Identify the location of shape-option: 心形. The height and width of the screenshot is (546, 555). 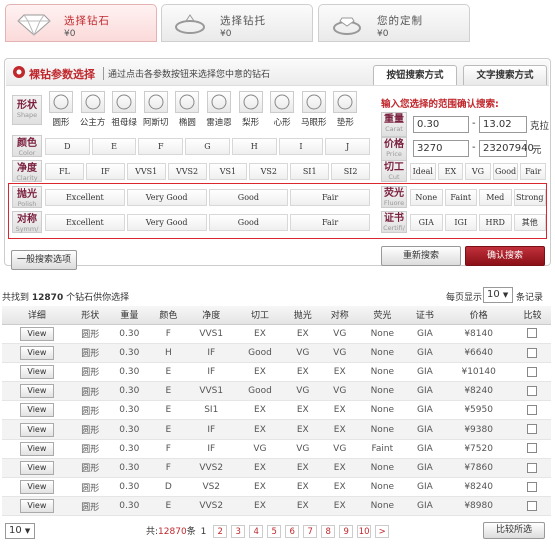
(282, 111).